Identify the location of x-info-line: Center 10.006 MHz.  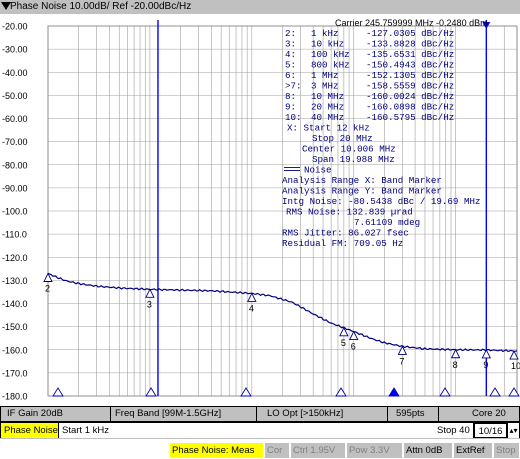
(349, 149).